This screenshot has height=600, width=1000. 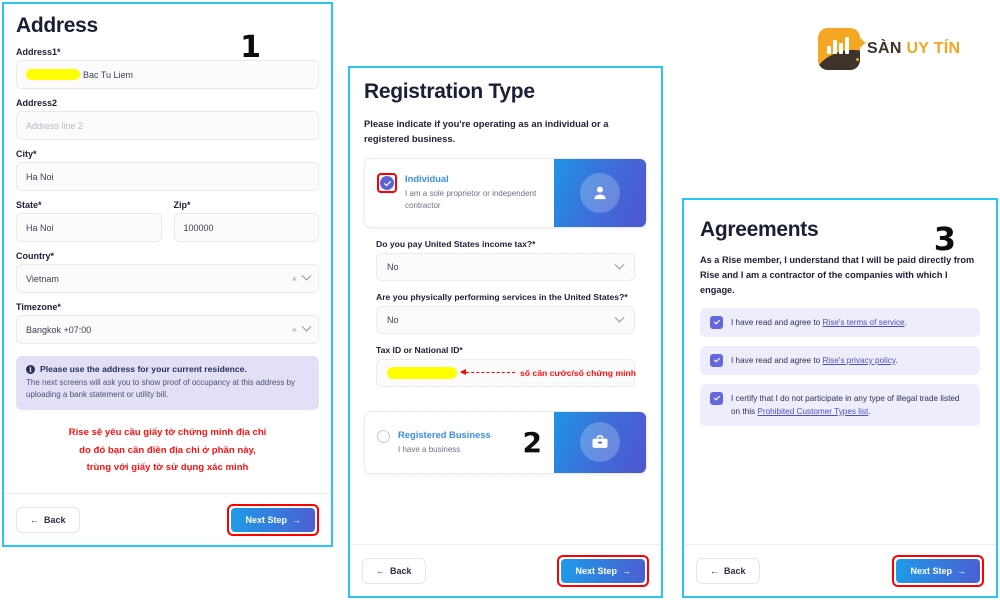 What do you see at coordinates (487, 372) in the screenshot?
I see `arrow-left-icon` at bounding box center [487, 372].